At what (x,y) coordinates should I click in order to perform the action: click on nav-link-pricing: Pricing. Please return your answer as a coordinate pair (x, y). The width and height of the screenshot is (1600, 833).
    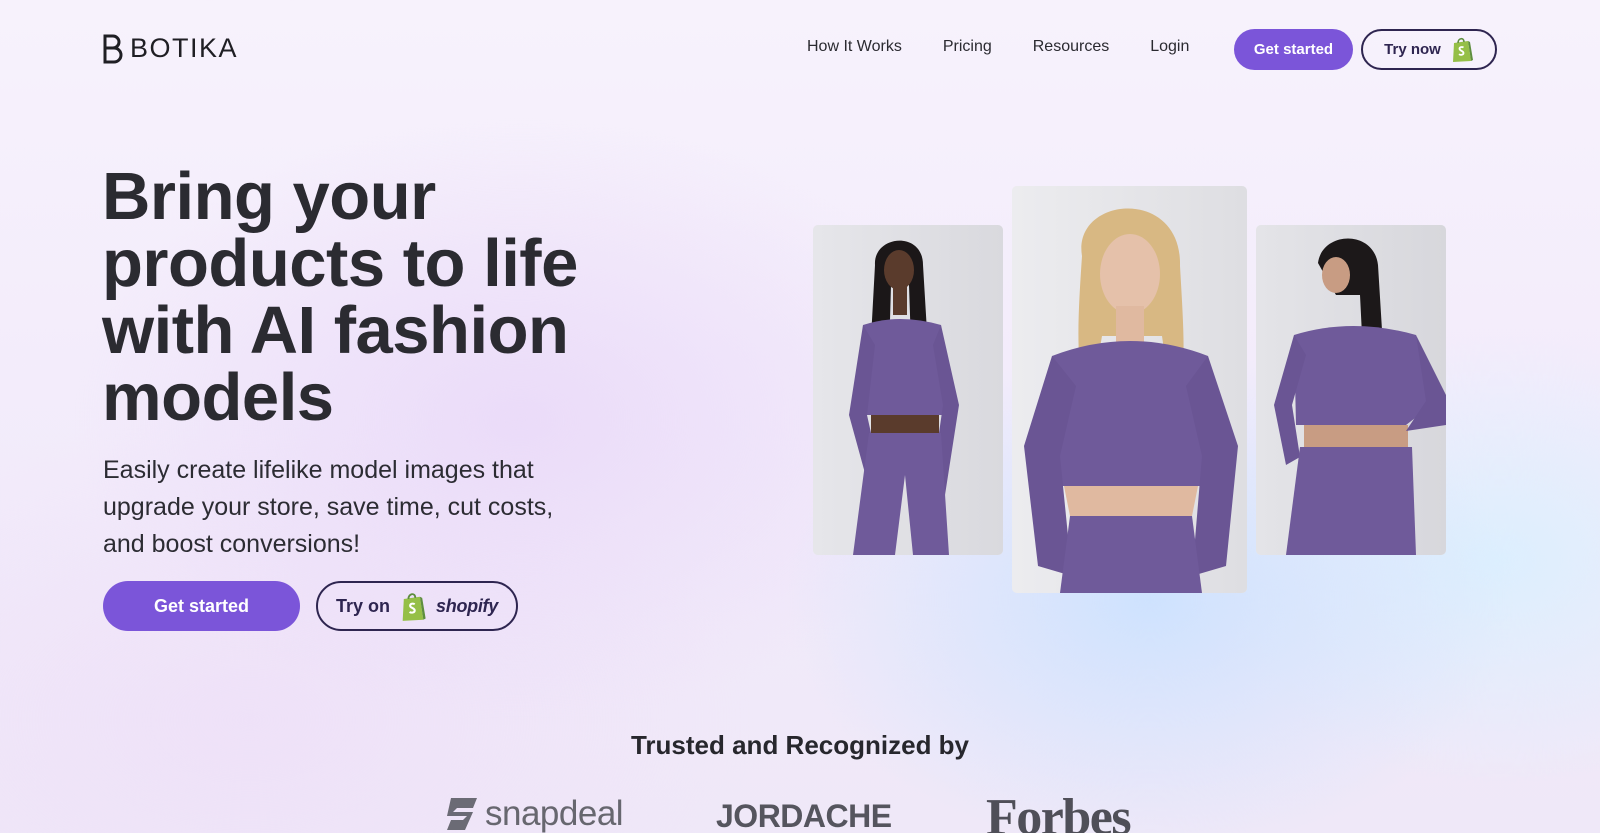
    Looking at the image, I should click on (967, 47).